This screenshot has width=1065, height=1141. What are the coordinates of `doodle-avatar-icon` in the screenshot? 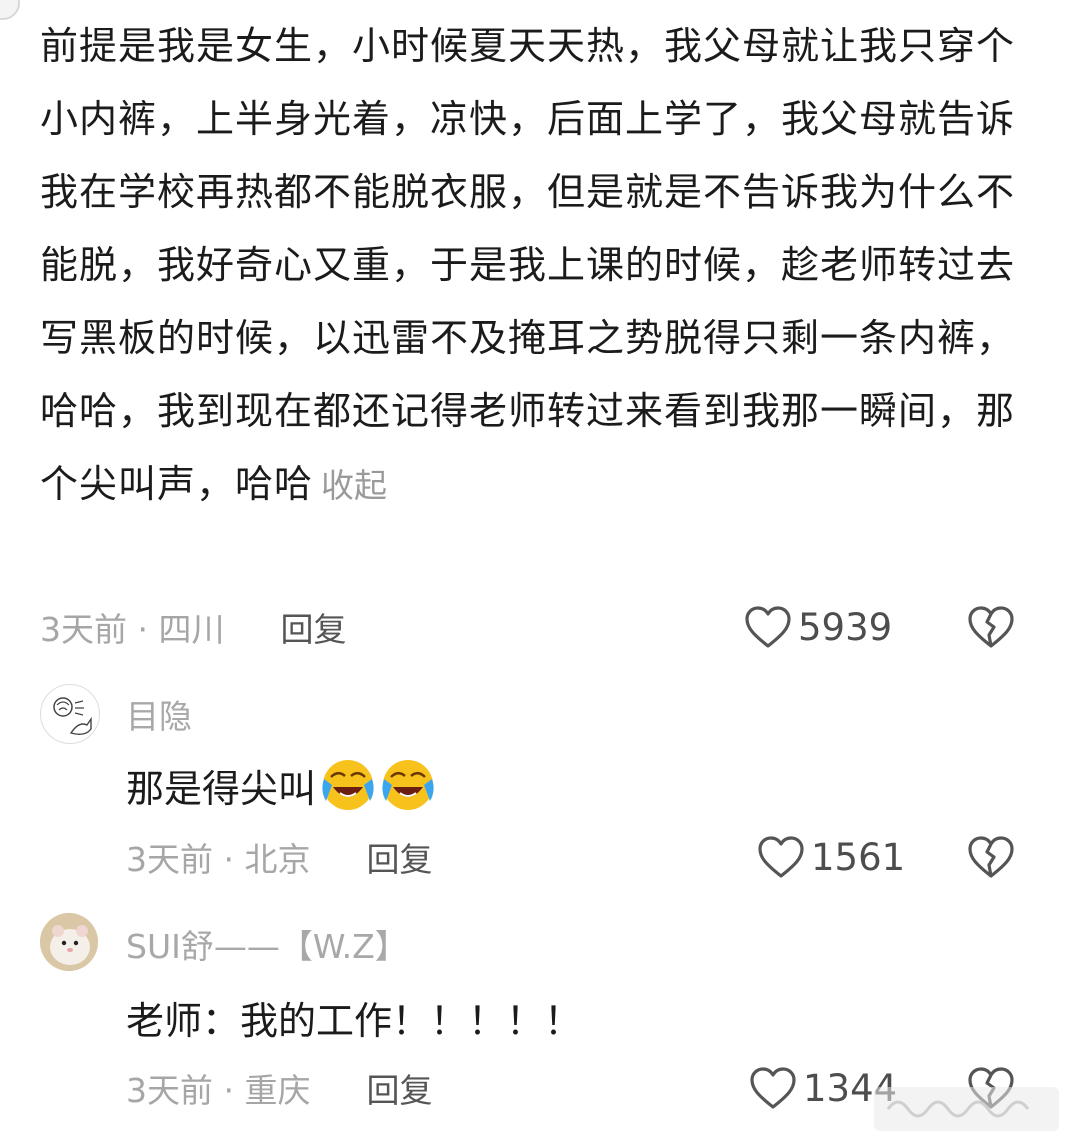 It's located at (72, 716).